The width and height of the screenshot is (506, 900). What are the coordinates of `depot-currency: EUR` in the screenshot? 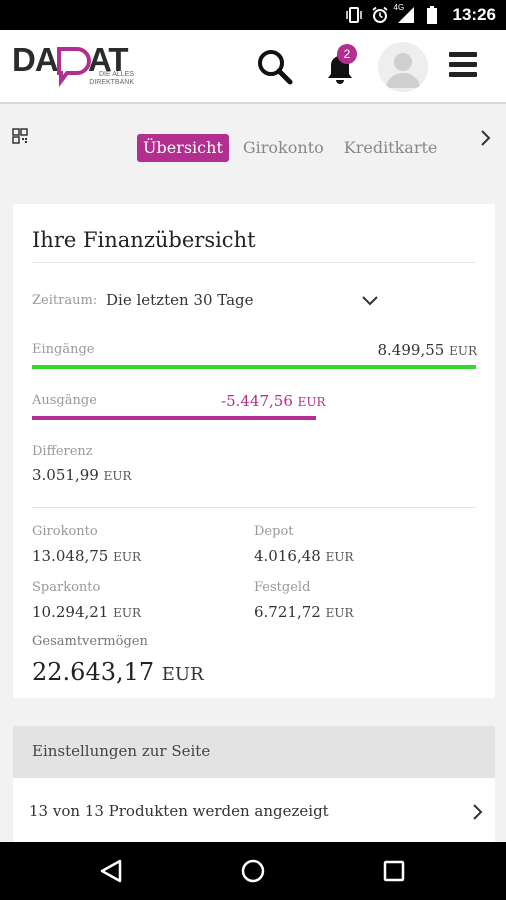 It's located at (339, 557).